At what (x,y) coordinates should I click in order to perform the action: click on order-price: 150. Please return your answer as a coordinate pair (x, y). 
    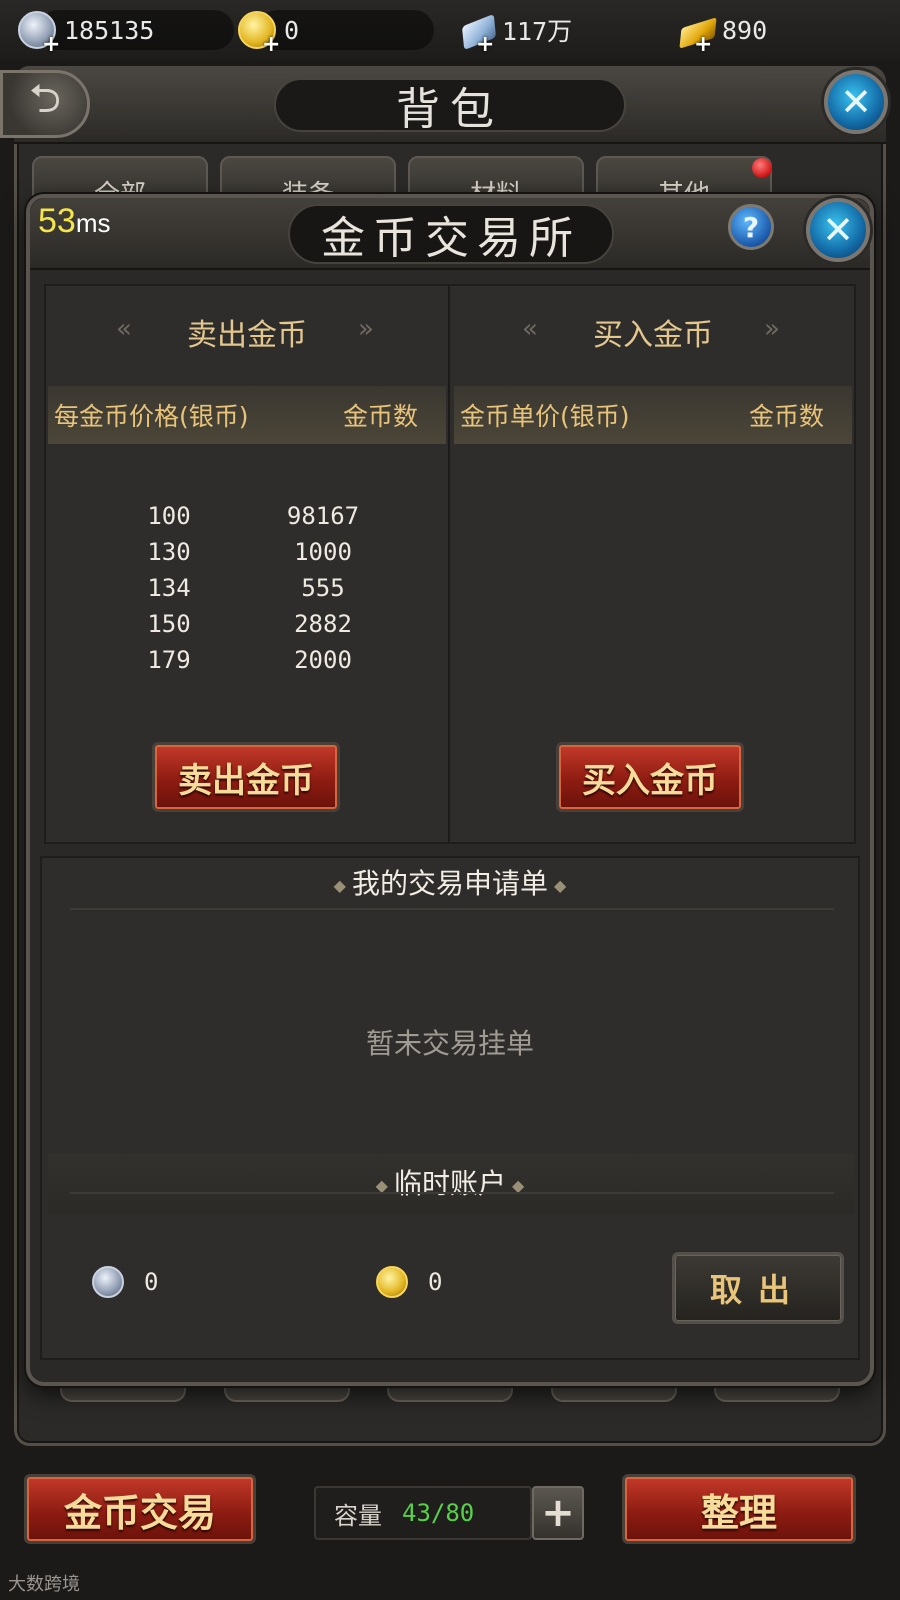
    Looking at the image, I should click on (169, 624).